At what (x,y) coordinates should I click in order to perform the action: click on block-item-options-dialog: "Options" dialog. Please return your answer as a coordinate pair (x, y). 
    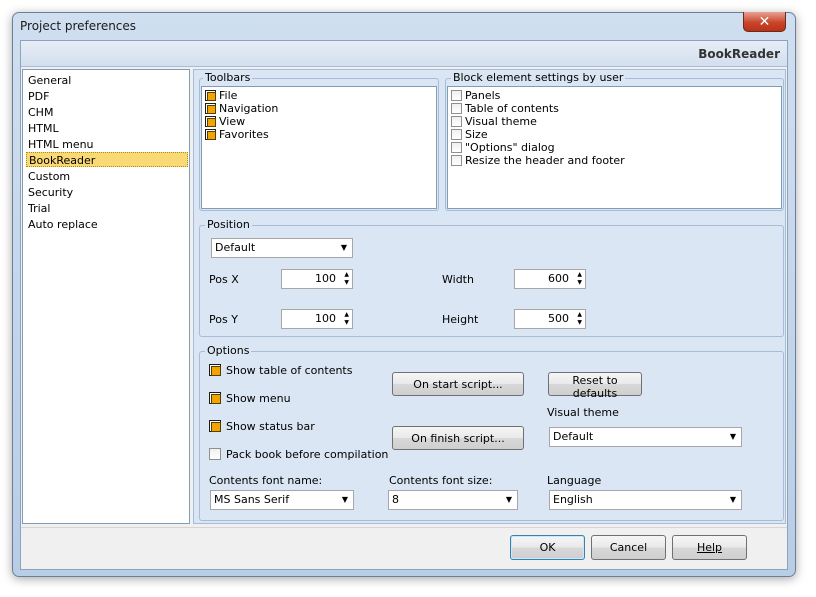
    Looking at the image, I should click on (503, 147).